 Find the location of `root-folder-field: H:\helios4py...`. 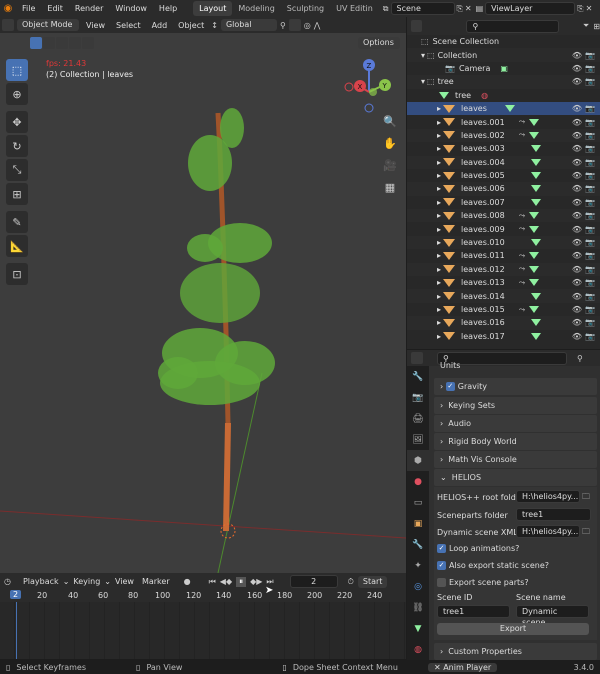

root-folder-field: H:\helios4py... is located at coordinates (548, 496).